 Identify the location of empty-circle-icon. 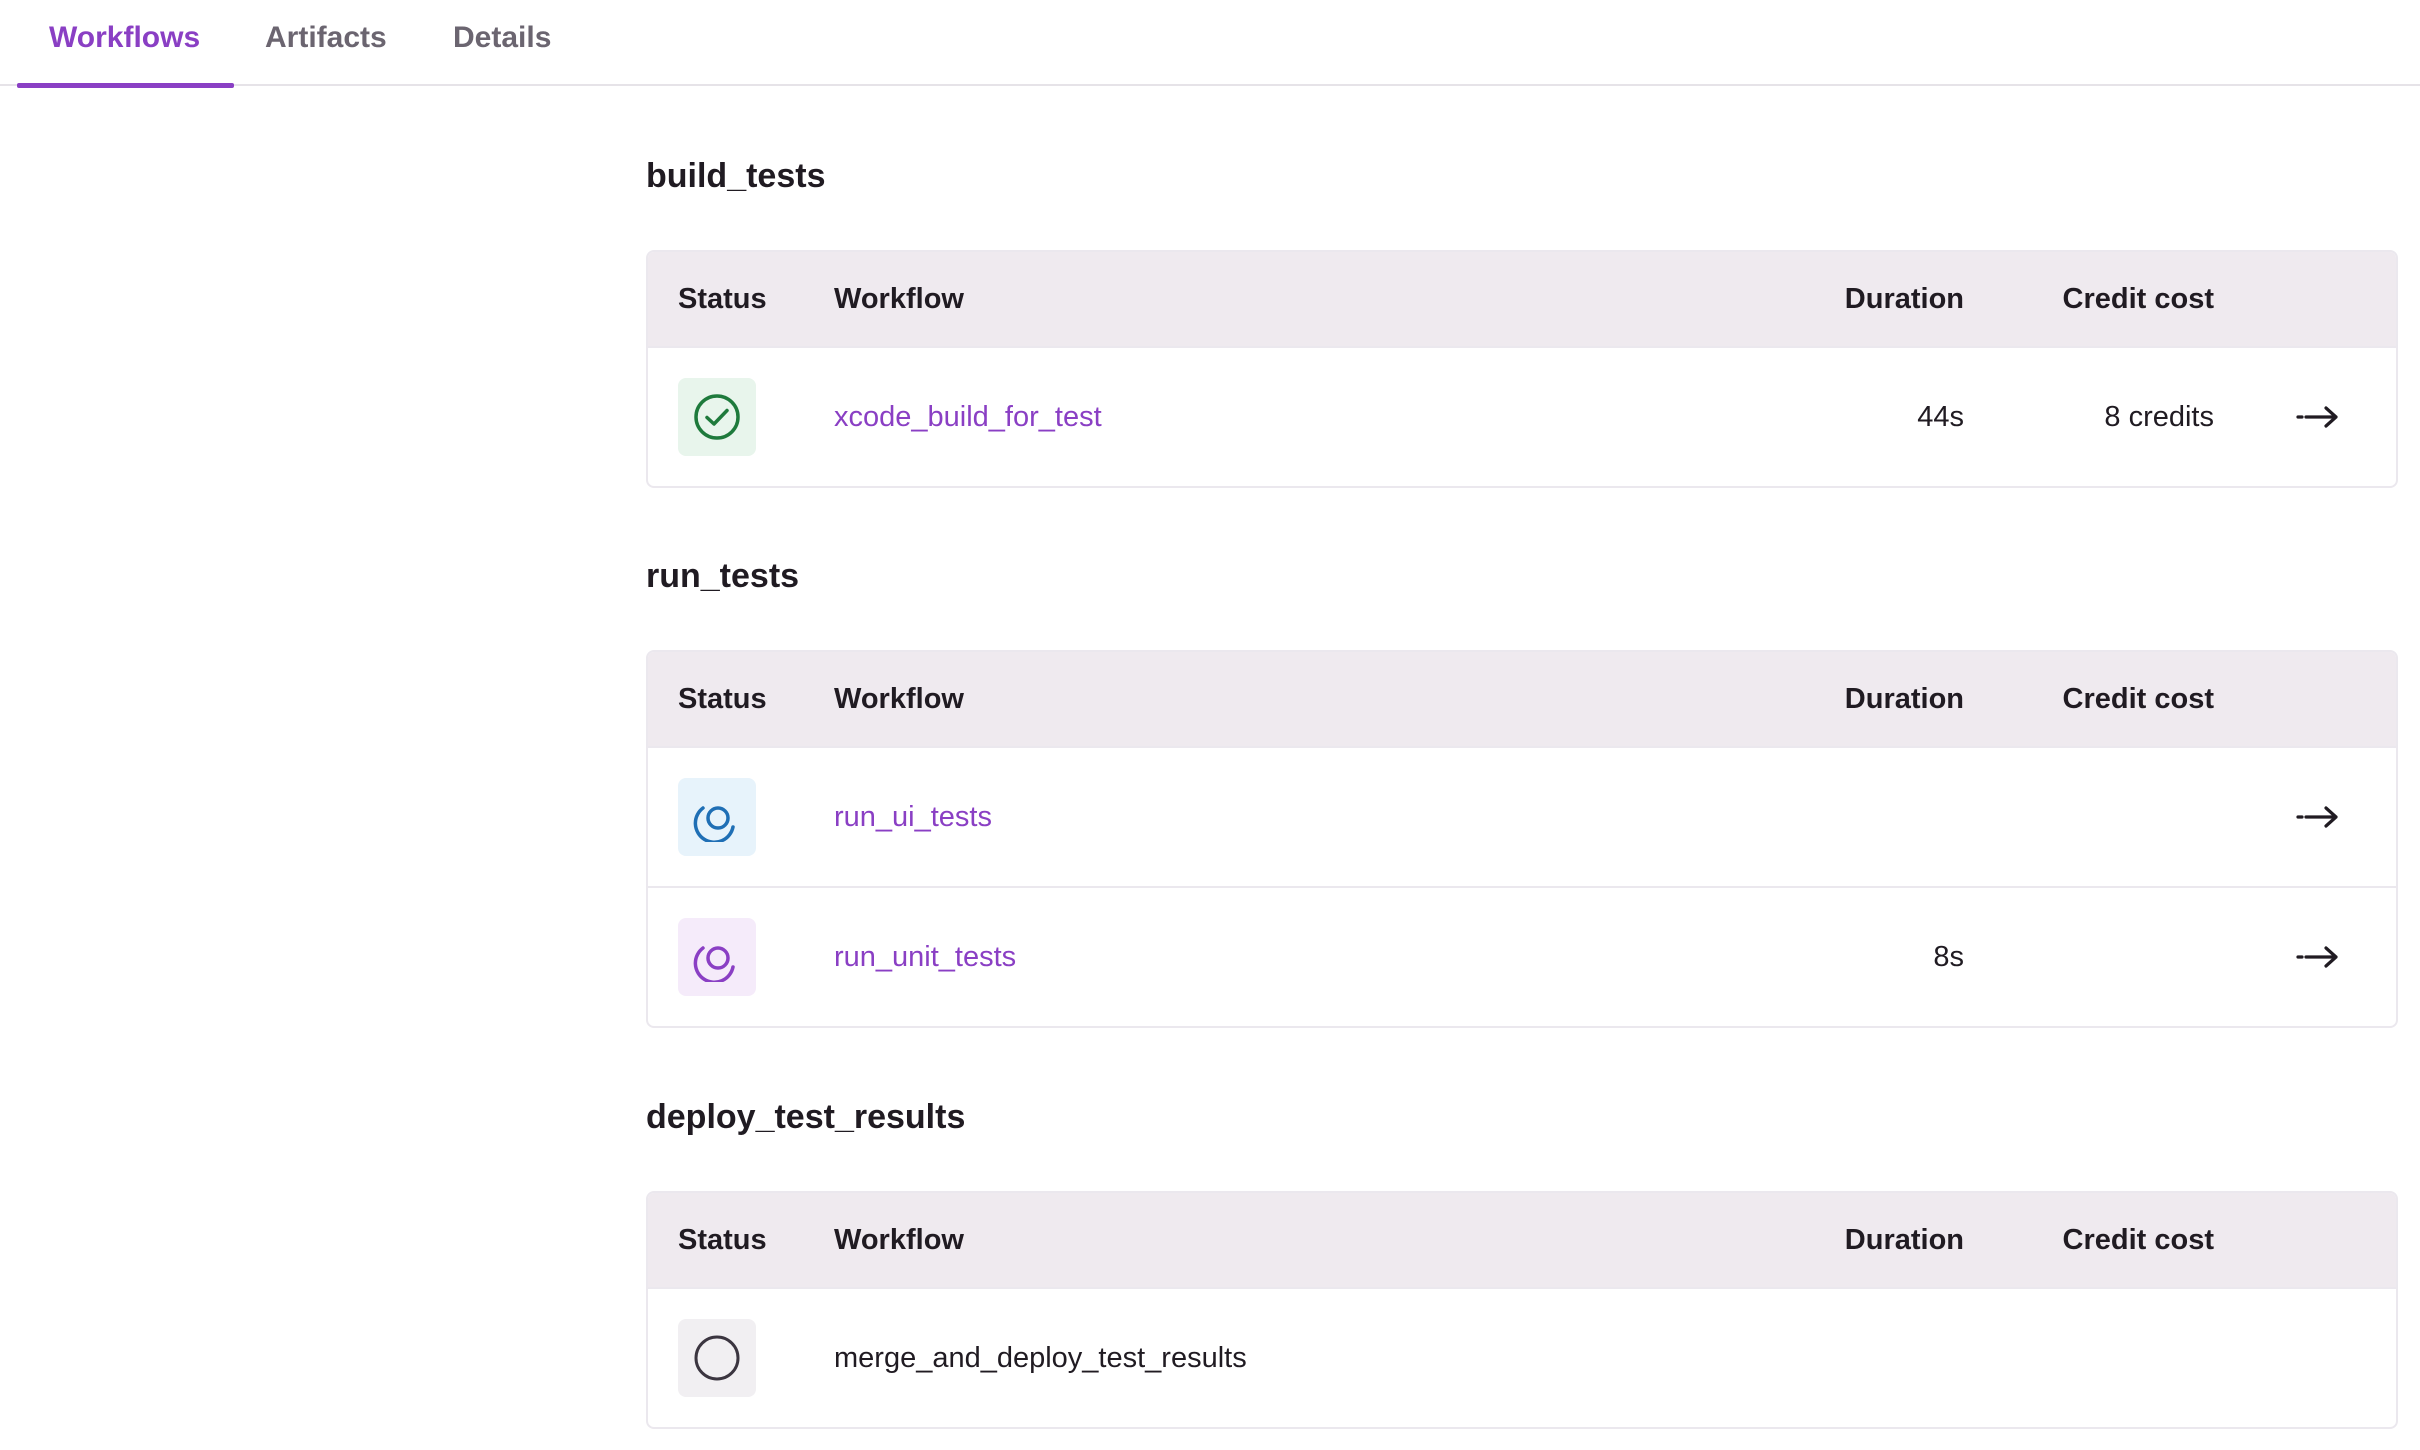
(717, 1358).